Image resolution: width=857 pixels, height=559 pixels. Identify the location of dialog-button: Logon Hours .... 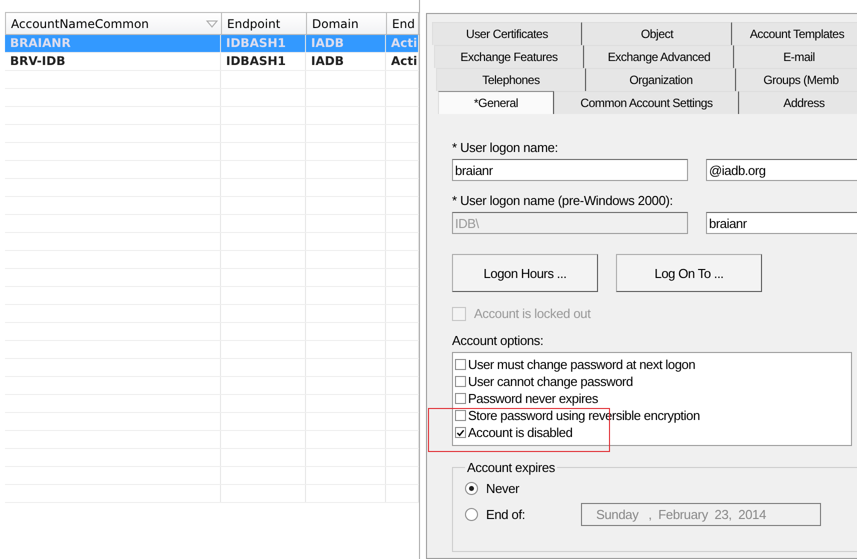
(525, 273).